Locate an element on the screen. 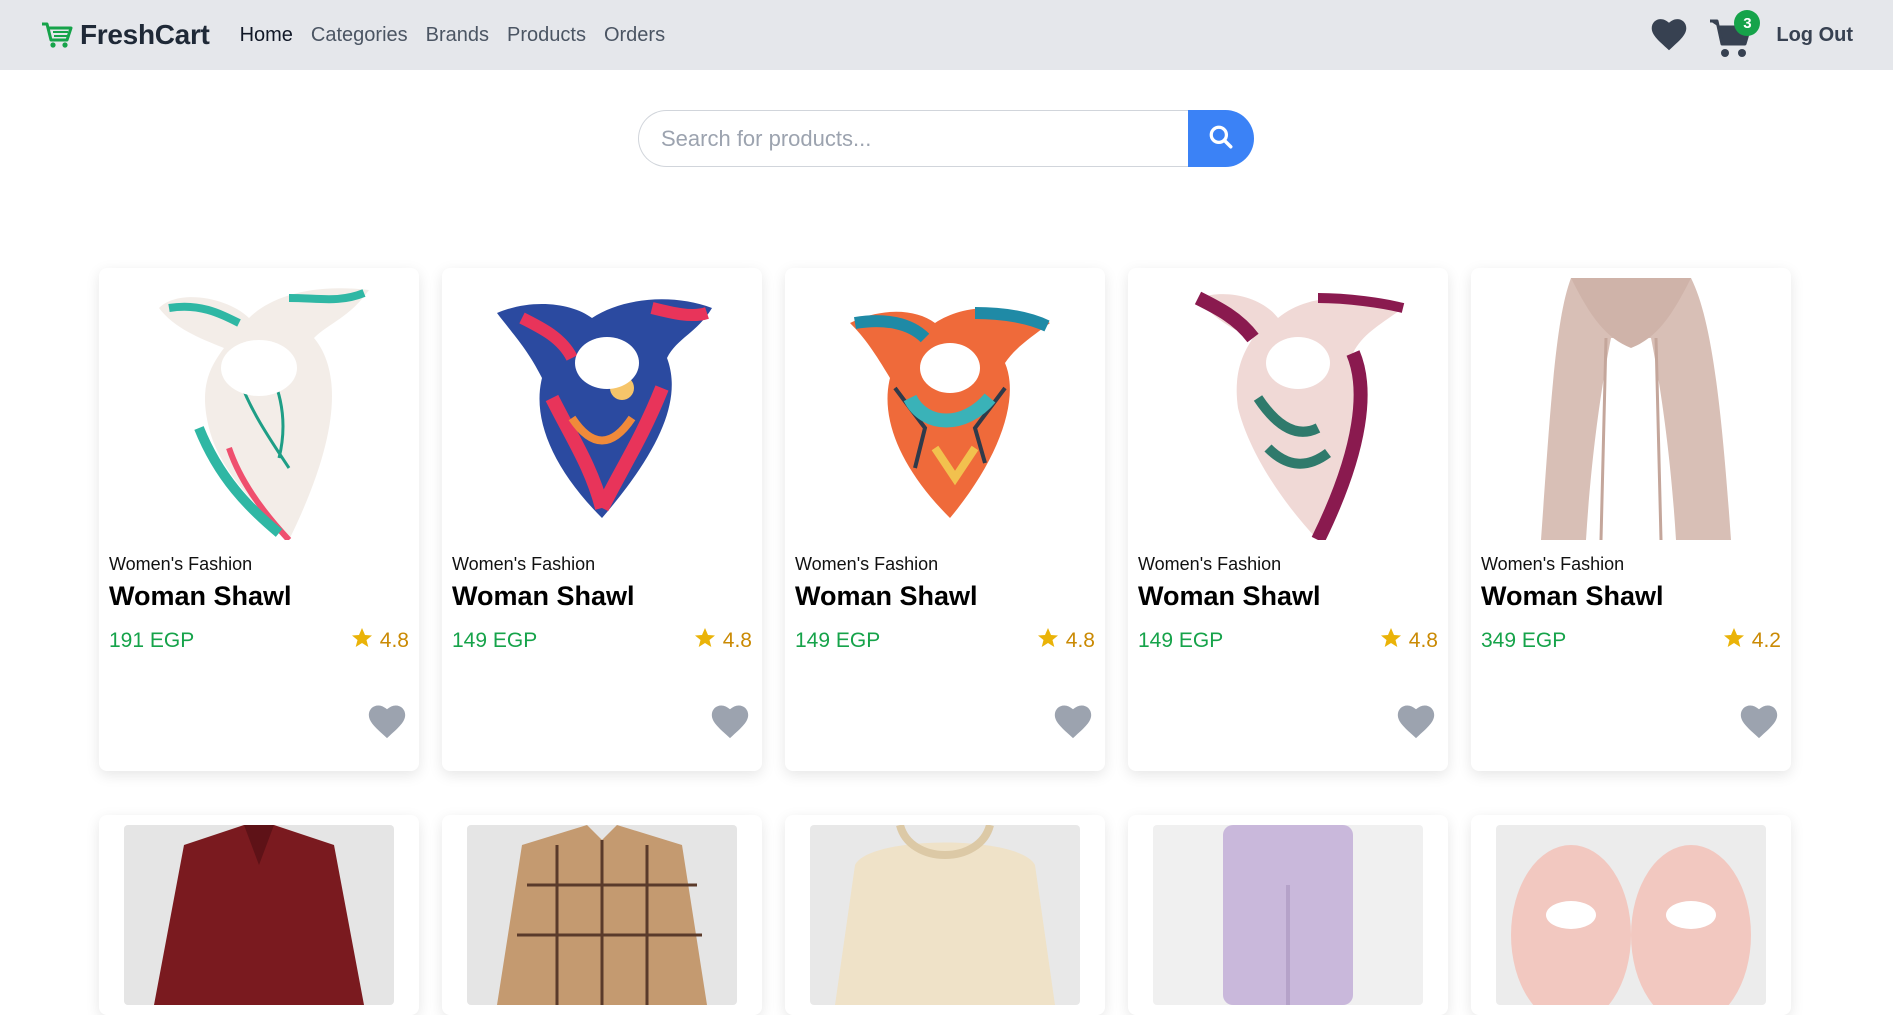  search-button is located at coordinates (1221, 138).